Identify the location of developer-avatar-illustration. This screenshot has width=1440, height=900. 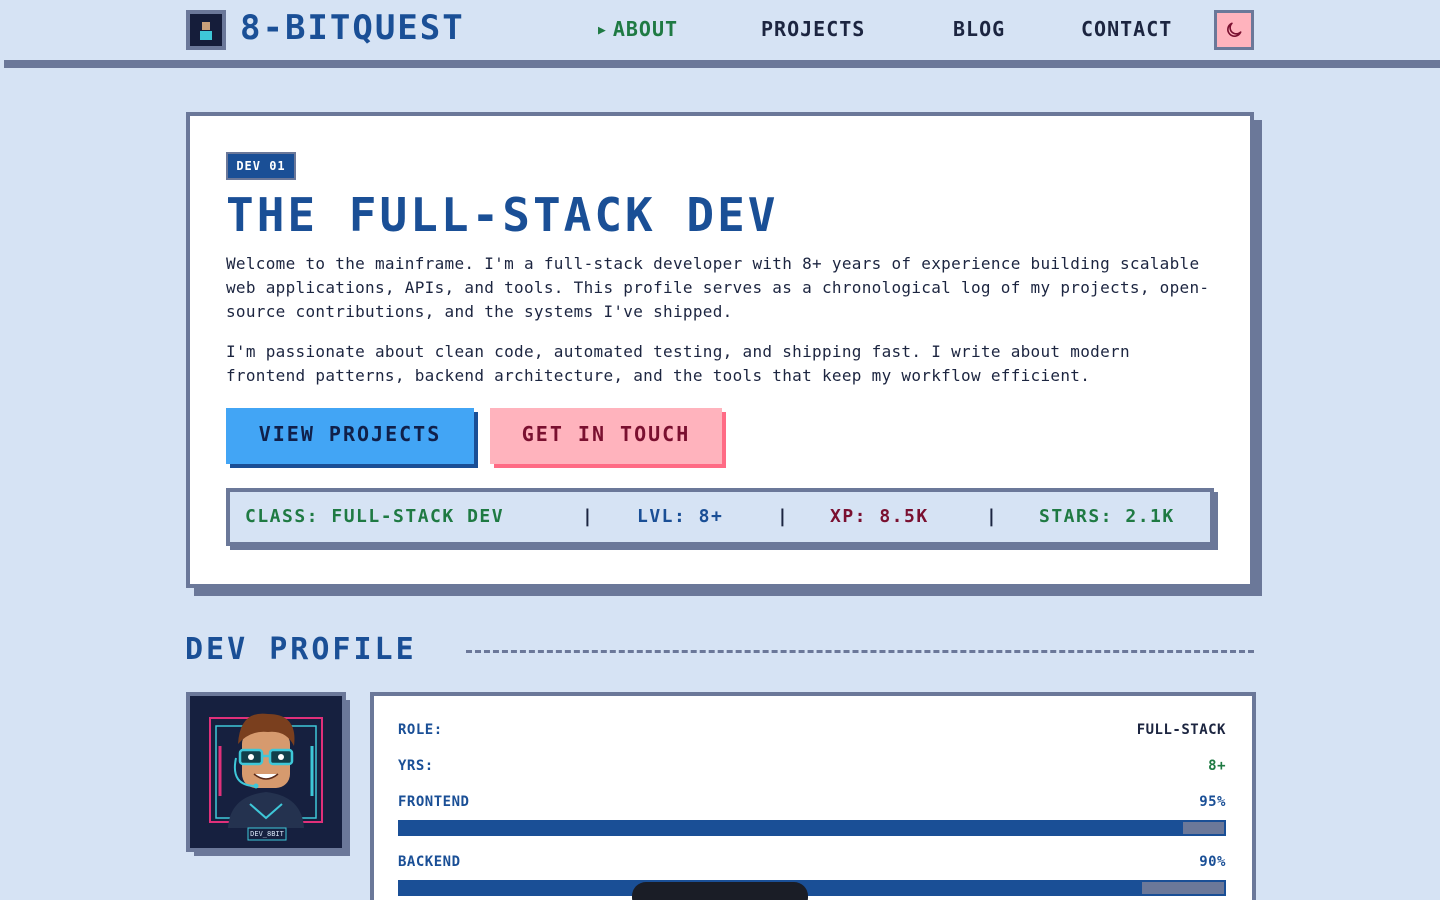
(266, 772).